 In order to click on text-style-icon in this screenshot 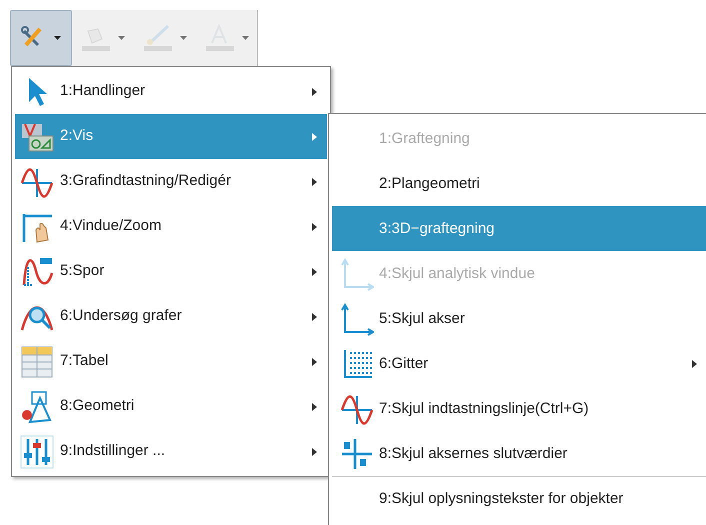, I will do `click(219, 38)`.